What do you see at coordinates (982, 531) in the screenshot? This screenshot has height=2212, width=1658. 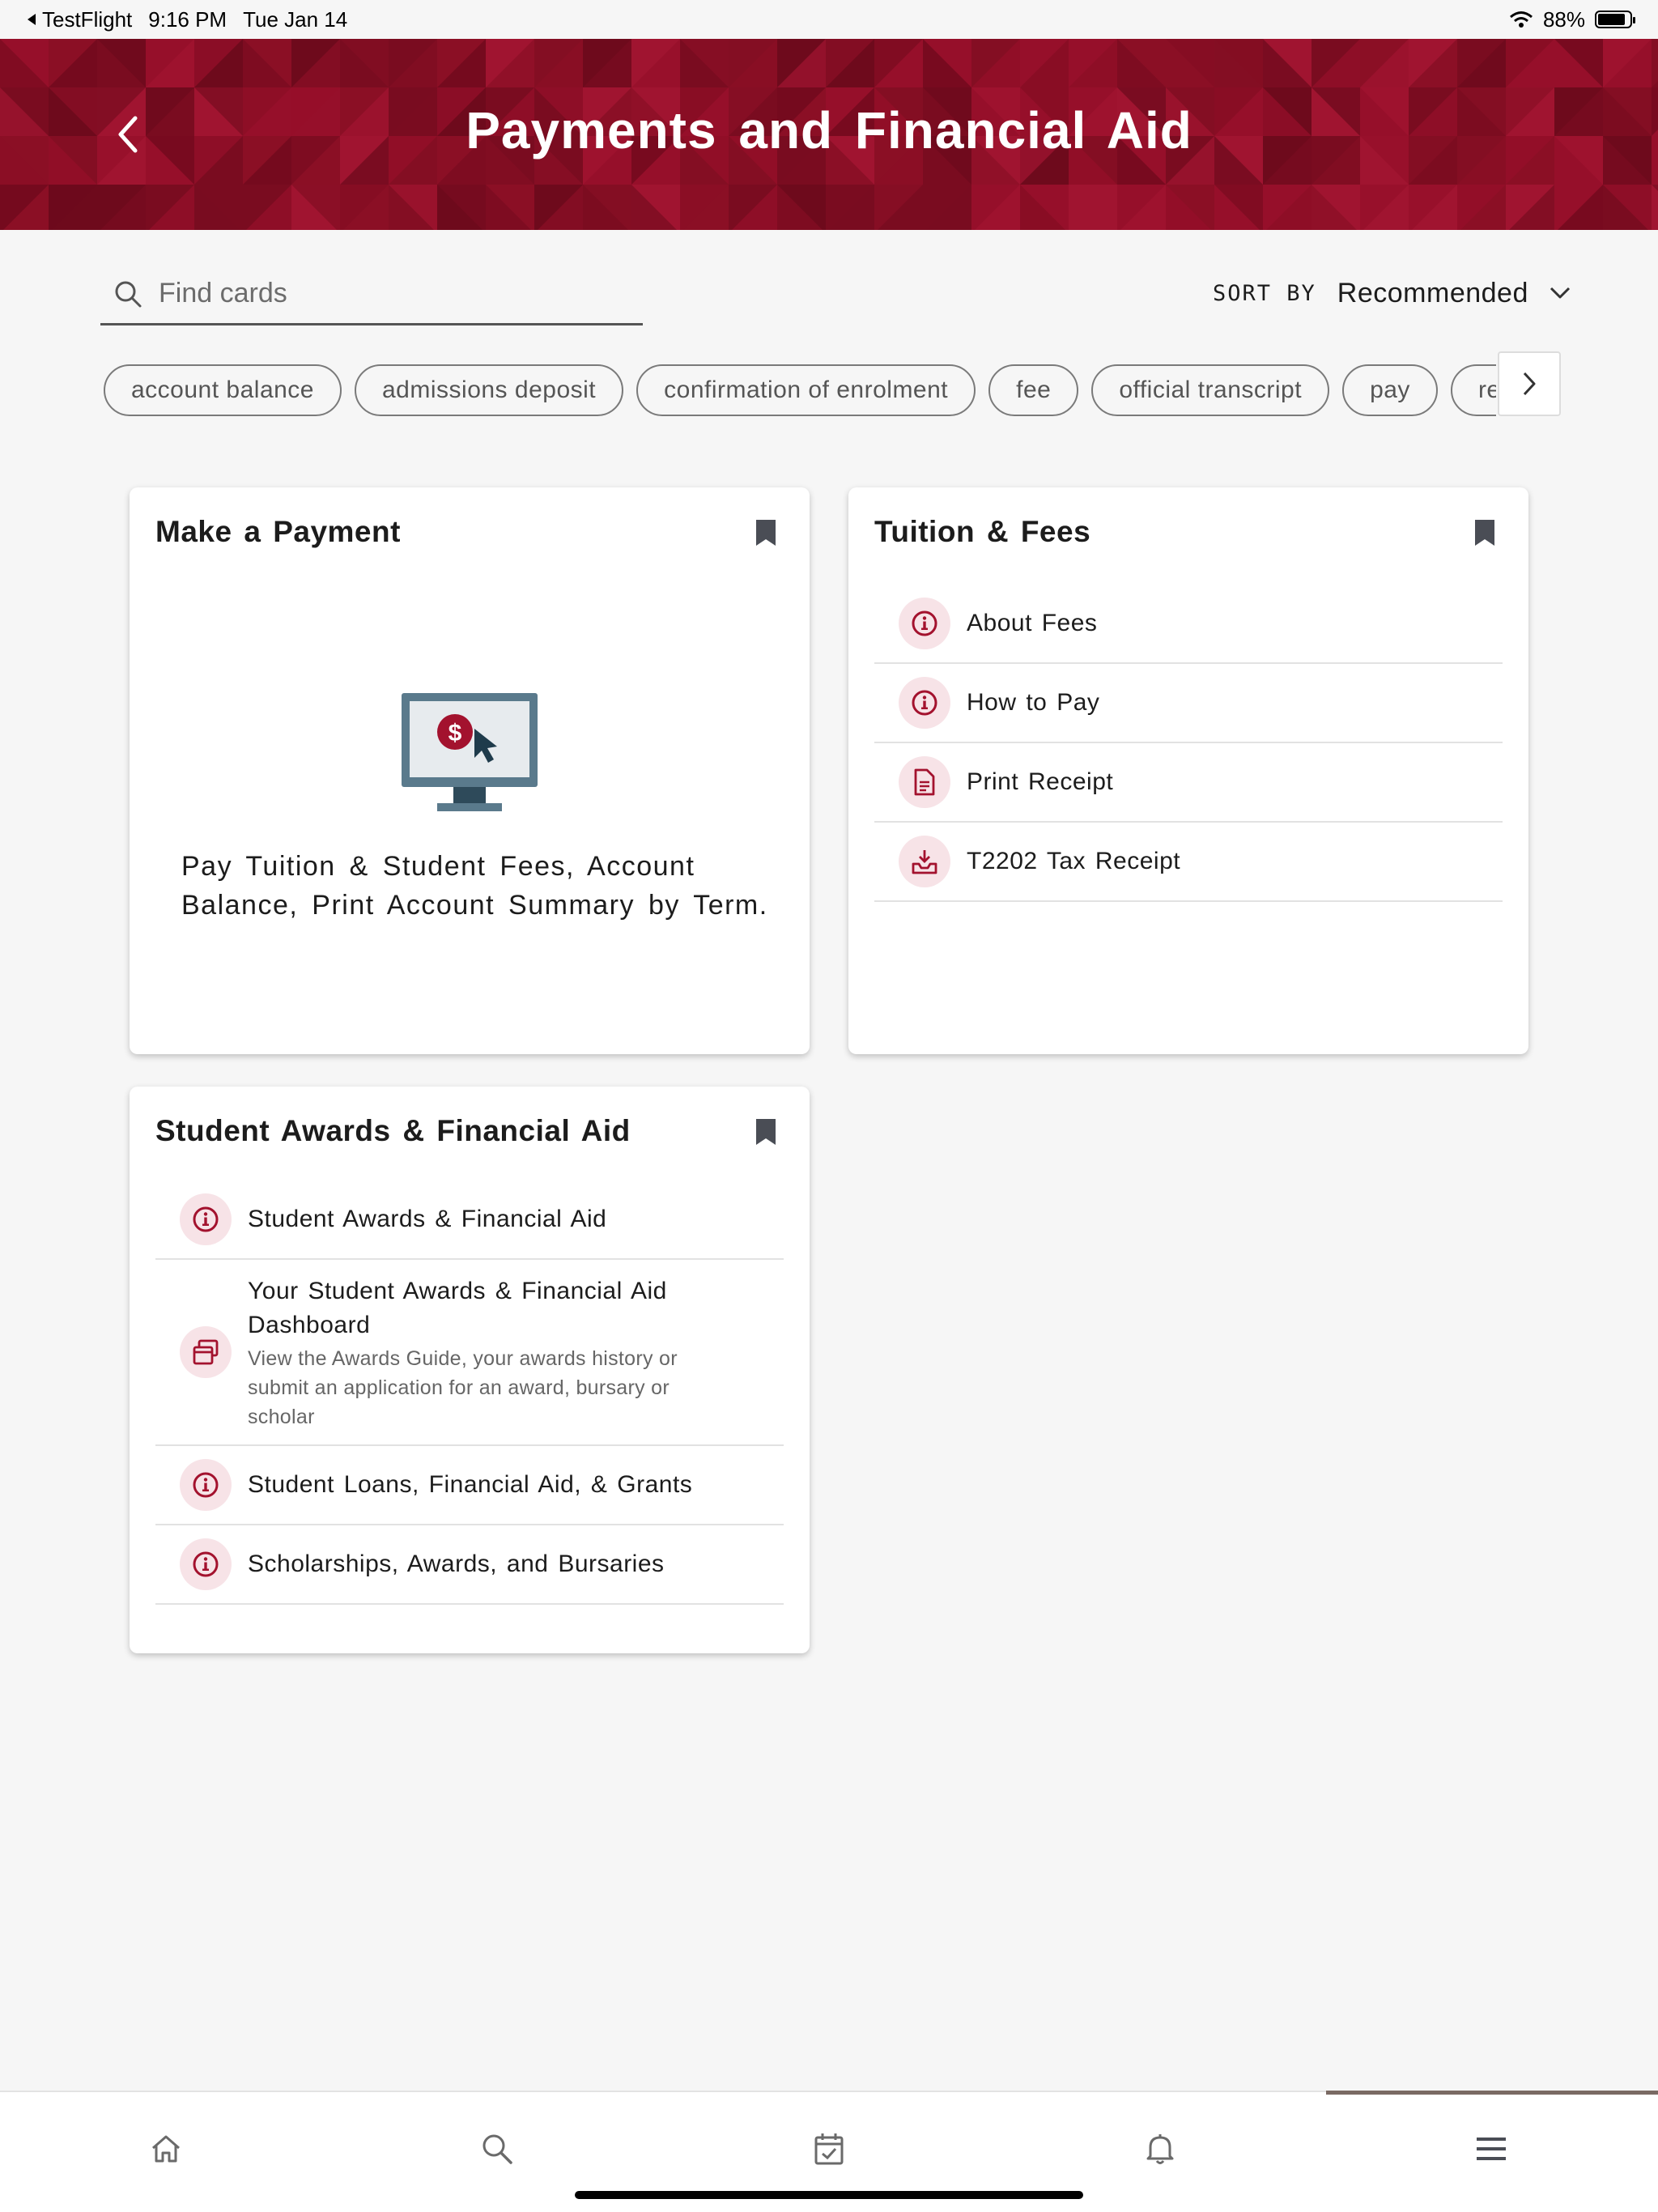 I see `card-title: Tuition & Fees` at bounding box center [982, 531].